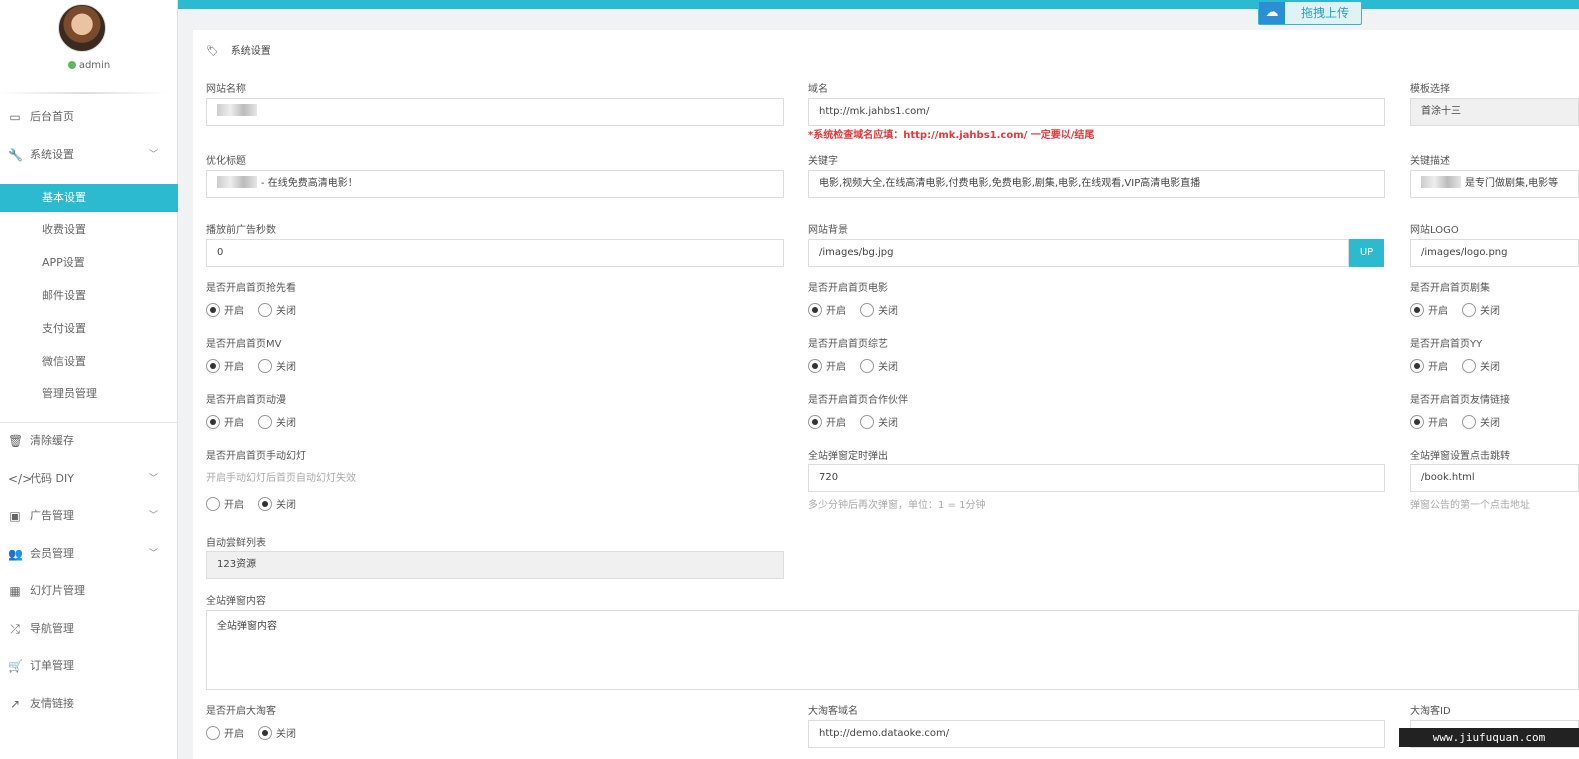 The image size is (1579, 759). I want to click on cart-icon: 🛒, so click(15, 666).